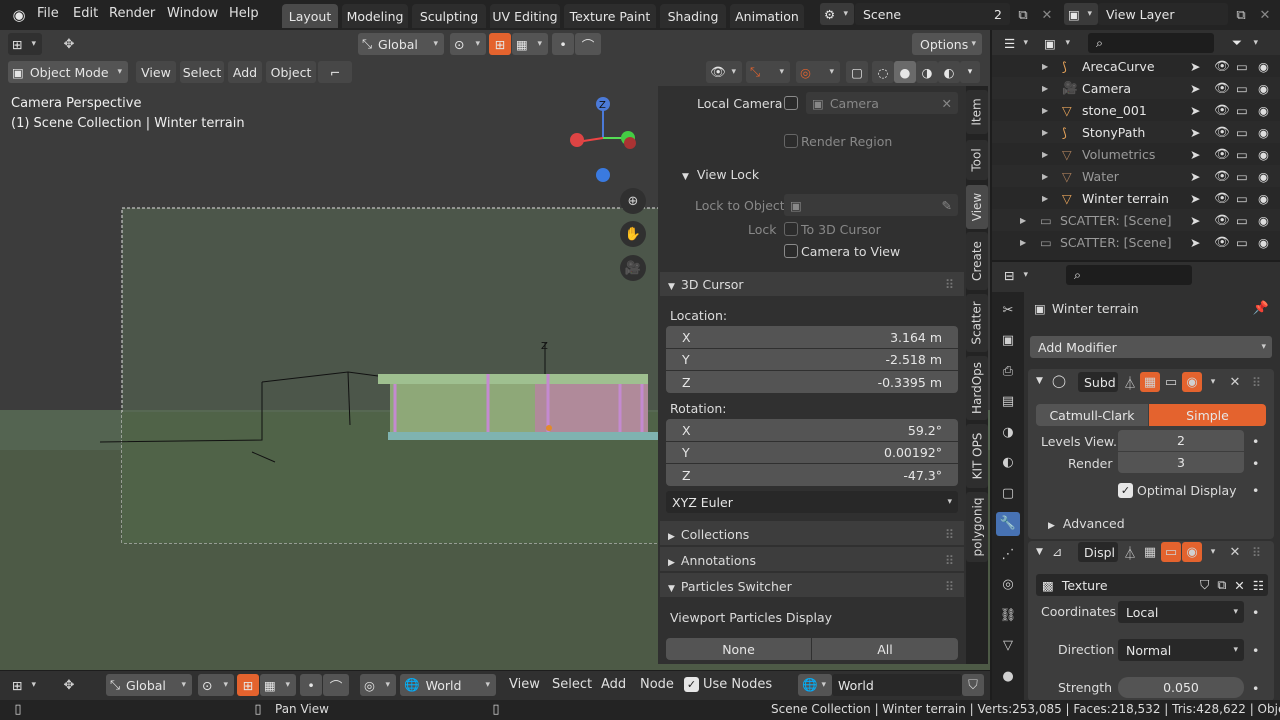 Image resolution: width=1280 pixels, height=720 pixels. I want to click on pivot-dropdown: ⊙ ▾, so click(468, 44).